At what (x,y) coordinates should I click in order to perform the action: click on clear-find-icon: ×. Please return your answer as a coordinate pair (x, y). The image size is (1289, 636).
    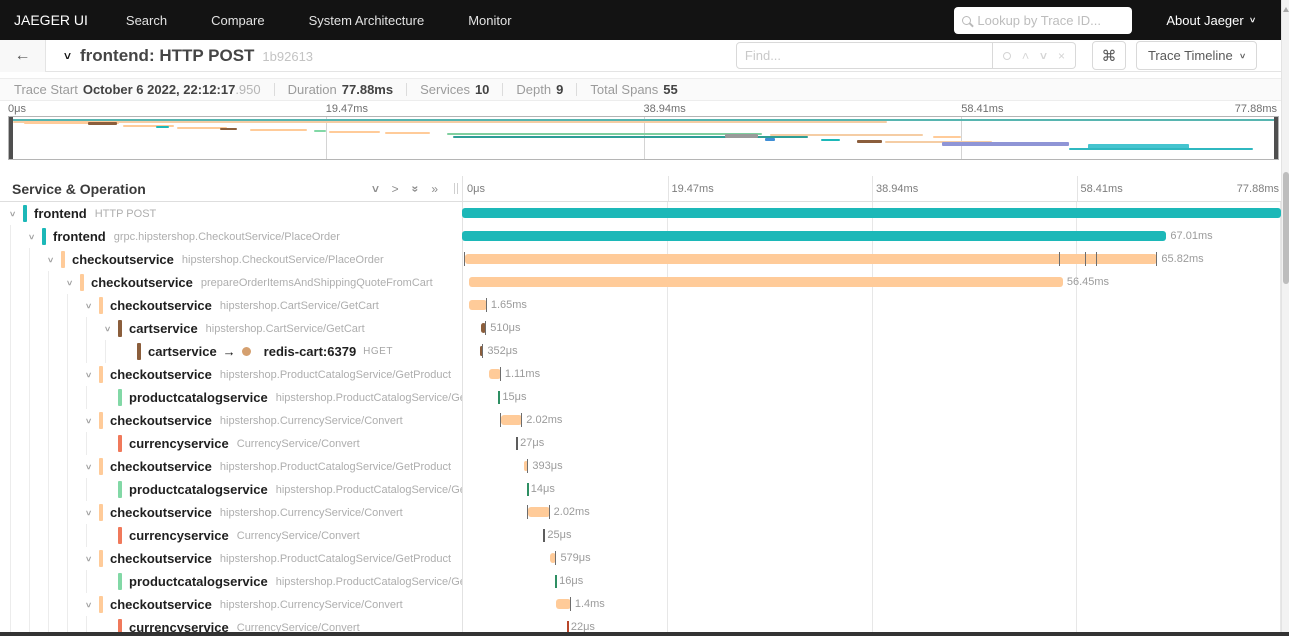
    Looking at the image, I should click on (1061, 56).